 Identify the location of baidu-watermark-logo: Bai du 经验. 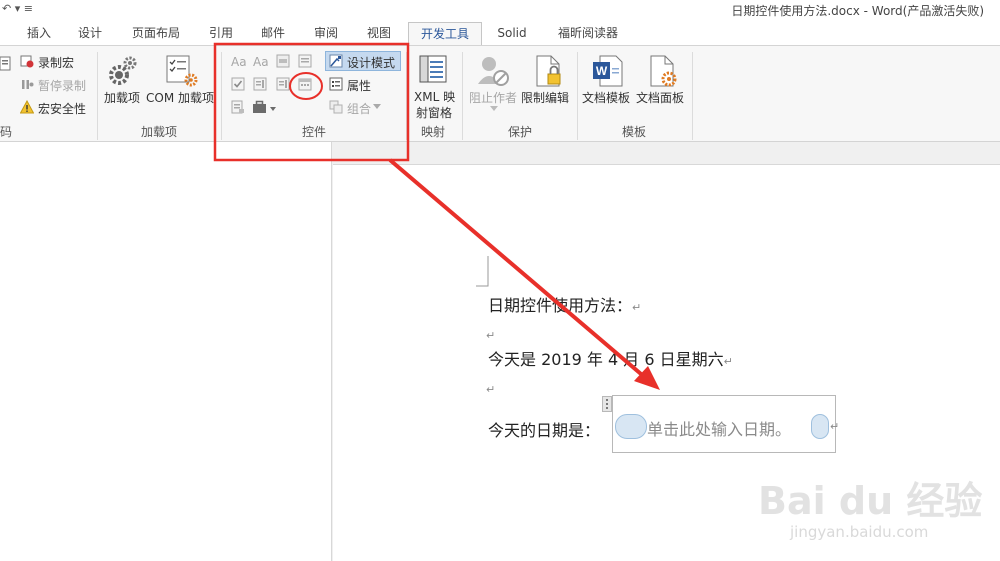
(870, 501).